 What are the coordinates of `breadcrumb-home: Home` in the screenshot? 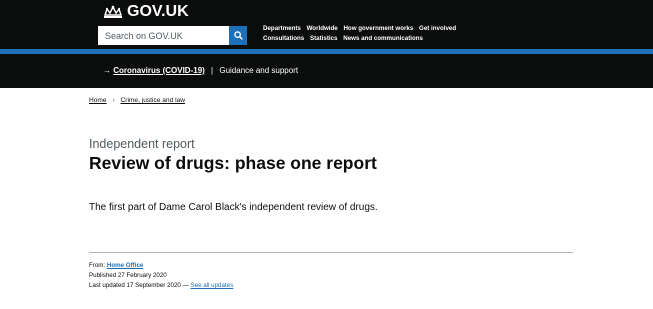 It's located at (98, 100).